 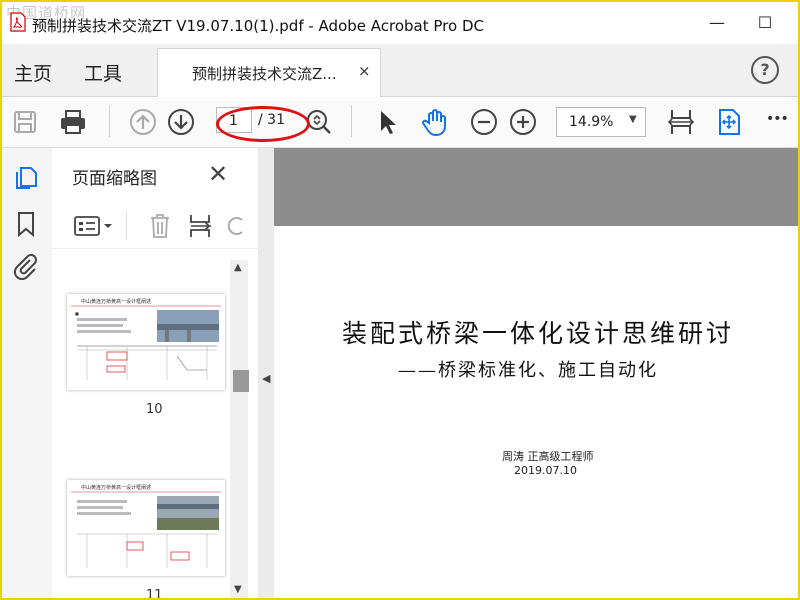 What do you see at coordinates (241, 381) in the screenshot?
I see `scrollbar-thumb` at bounding box center [241, 381].